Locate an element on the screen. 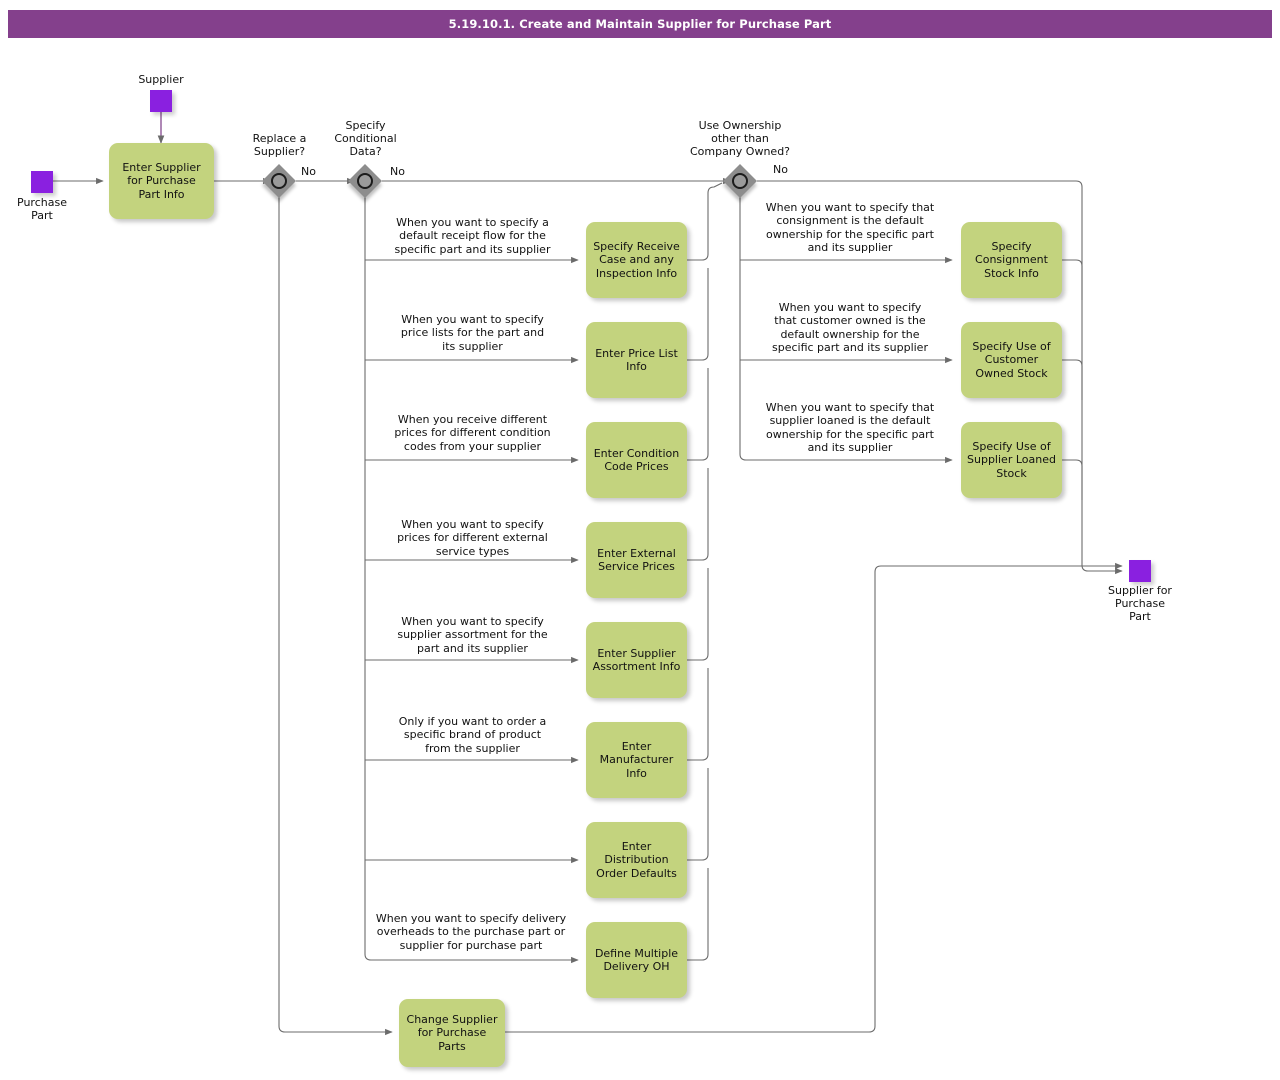 This screenshot has width=1280, height=1080. task-label: Enter Supplier Assortment Info is located at coordinates (636, 659).